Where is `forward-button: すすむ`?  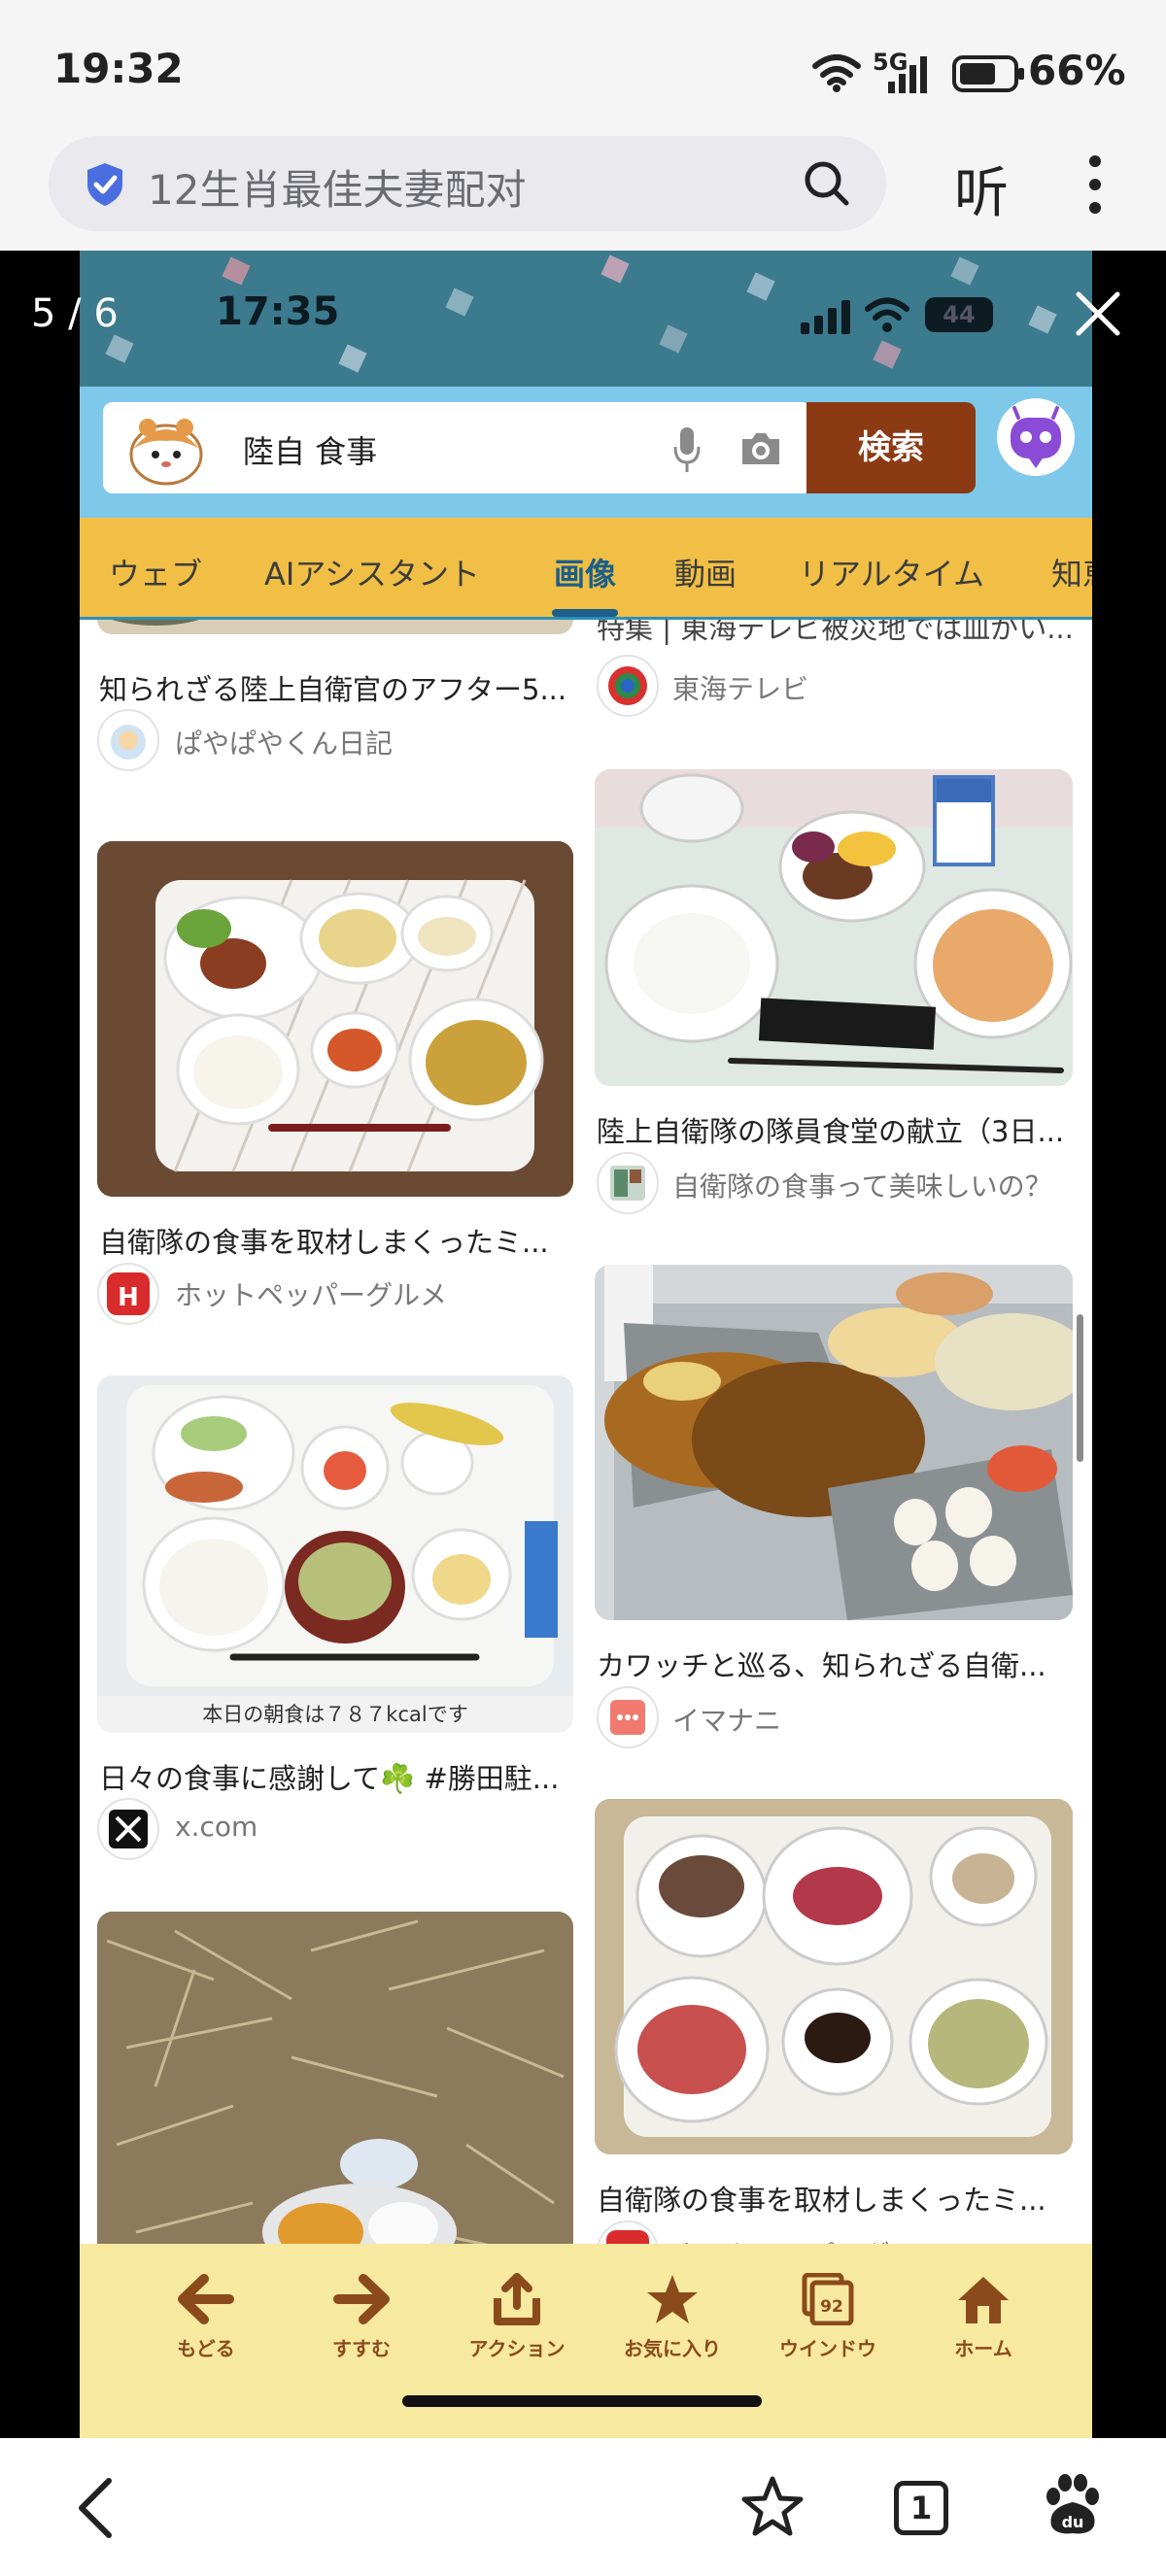 forward-button: すすむ is located at coordinates (361, 2317).